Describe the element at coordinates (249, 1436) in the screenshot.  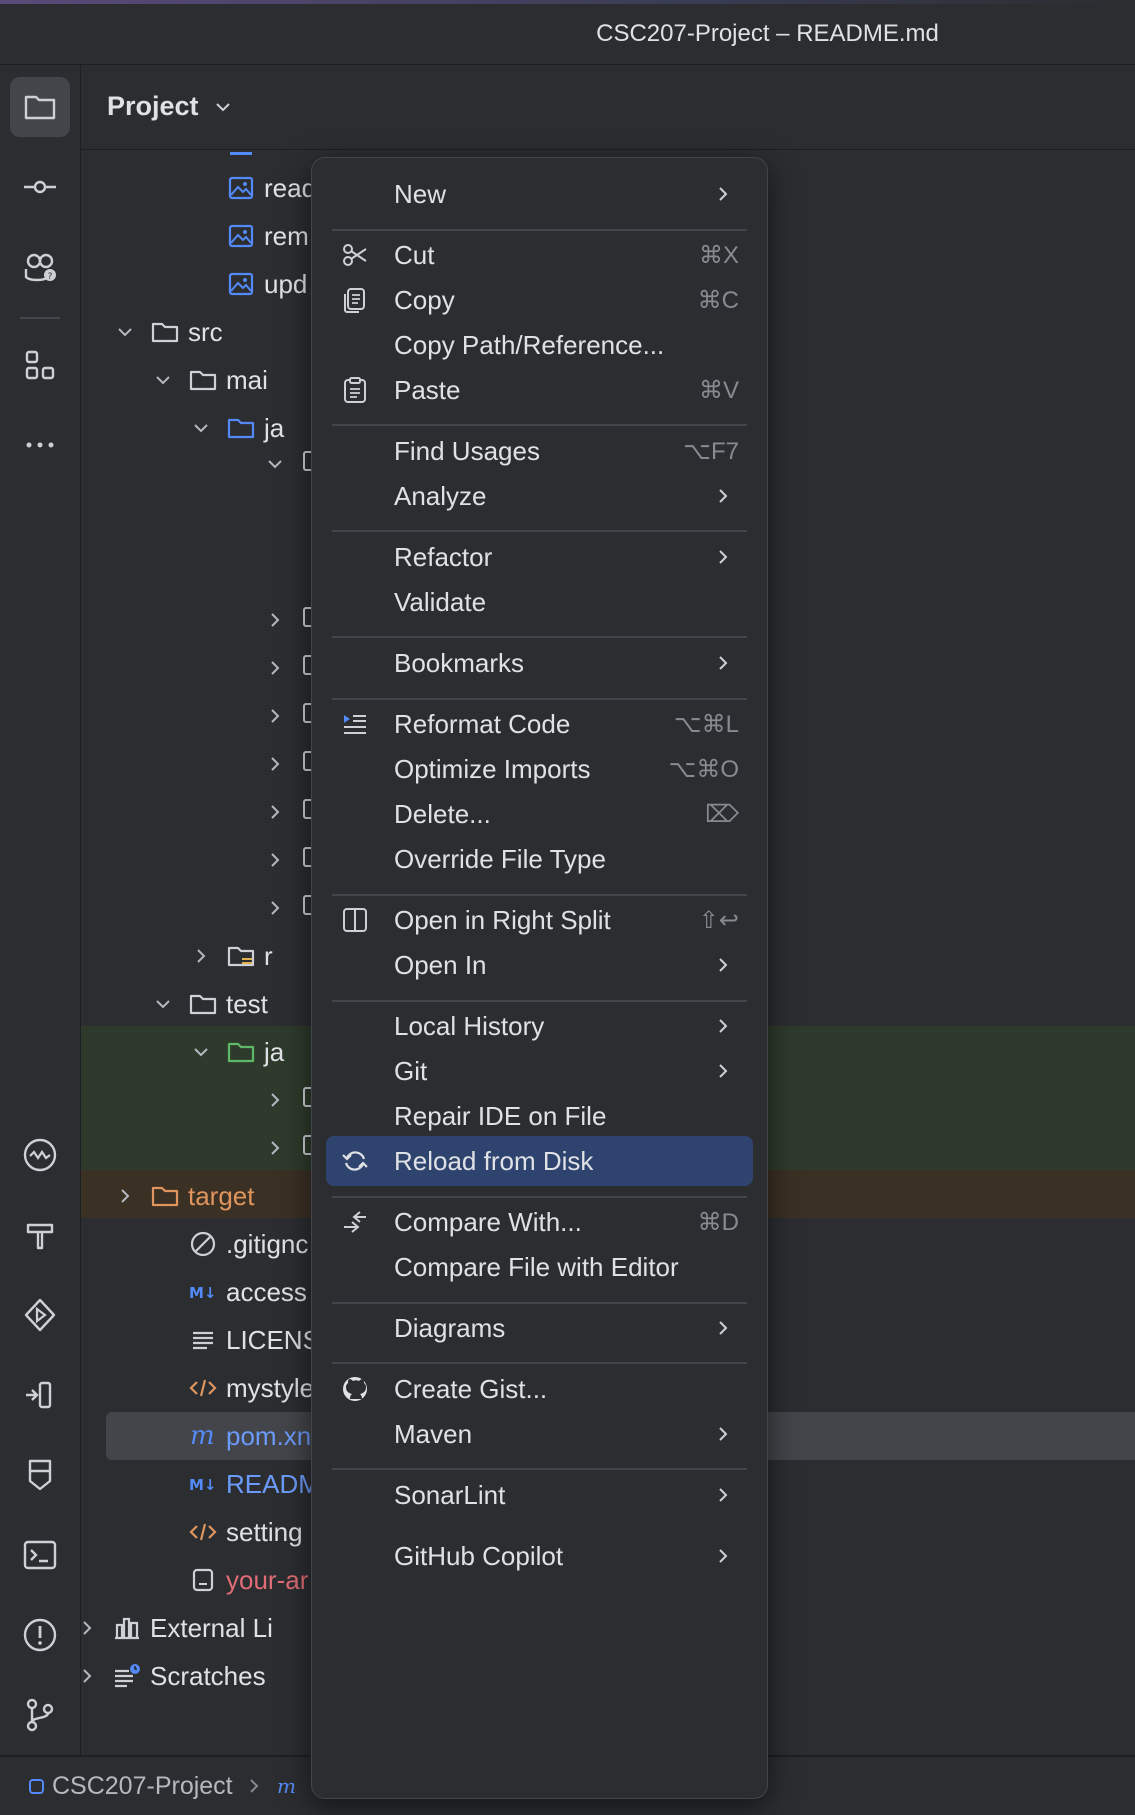
I see `tree-item: m pom.xn` at that location.